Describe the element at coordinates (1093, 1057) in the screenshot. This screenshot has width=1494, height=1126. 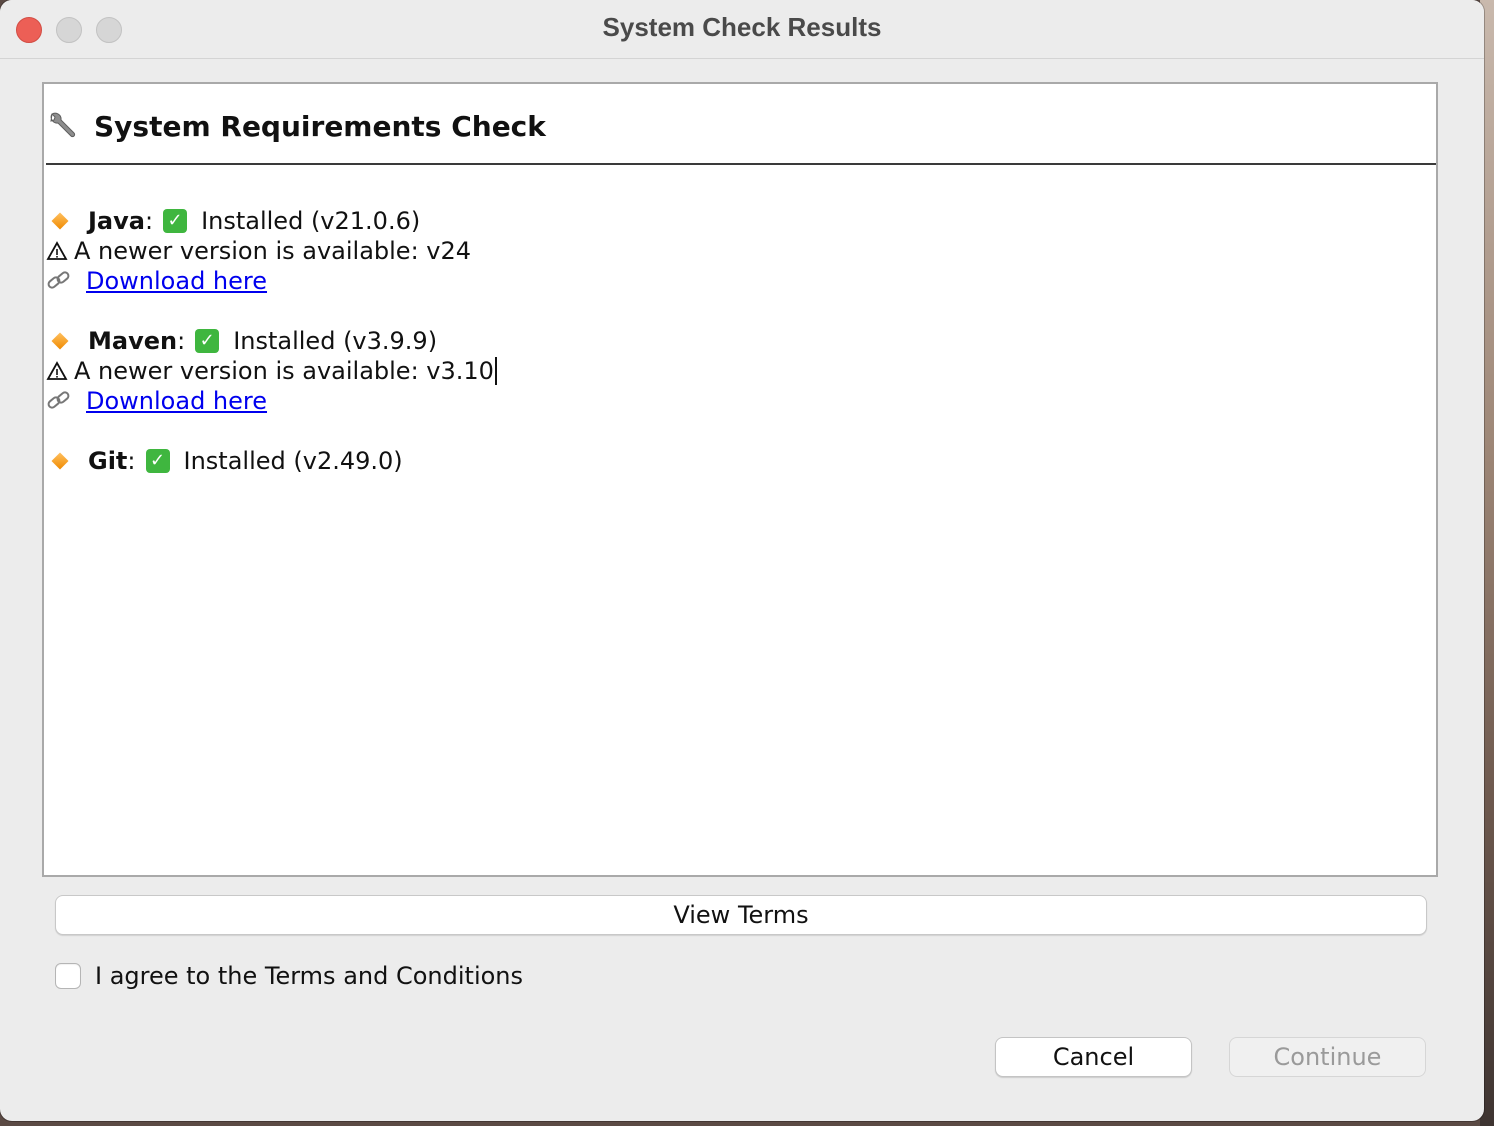
I see `cancel-button: Cancel` at that location.